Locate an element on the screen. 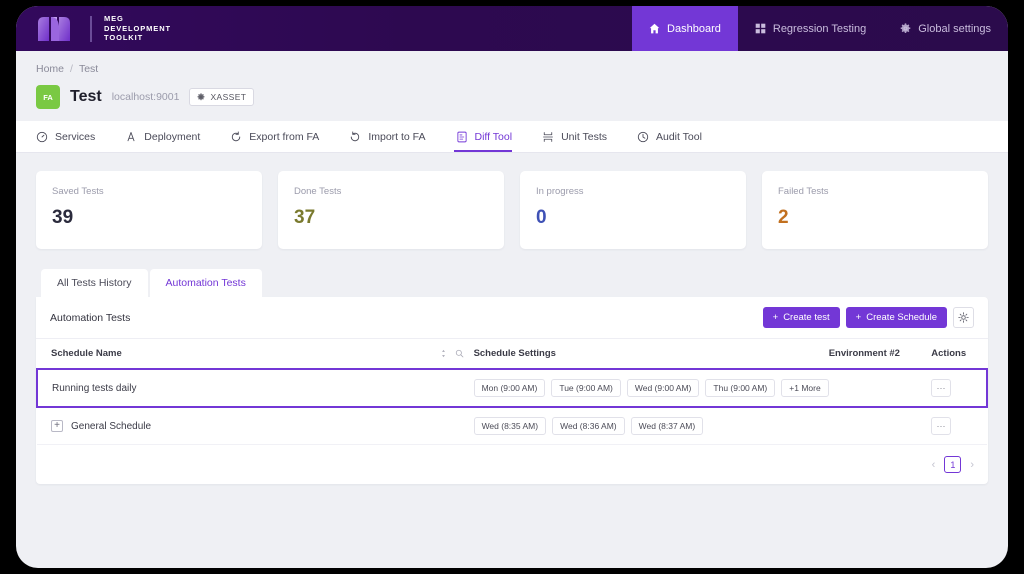 The width and height of the screenshot is (1024, 574). create-test-button: + Create test is located at coordinates (801, 317).